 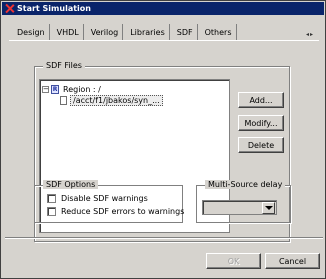 What do you see at coordinates (164, 238) in the screenshot?
I see `footer-separator` at bounding box center [164, 238].